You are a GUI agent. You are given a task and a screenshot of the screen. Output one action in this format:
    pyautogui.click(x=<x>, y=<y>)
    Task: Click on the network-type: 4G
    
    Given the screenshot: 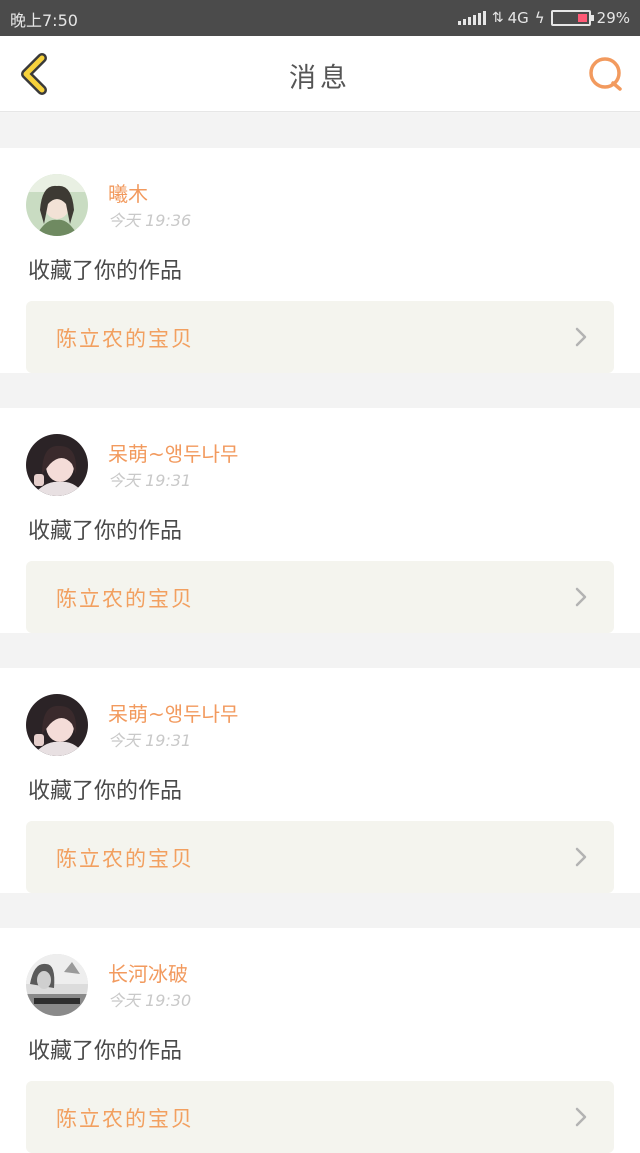 What is the action you would take?
    pyautogui.click(x=518, y=18)
    